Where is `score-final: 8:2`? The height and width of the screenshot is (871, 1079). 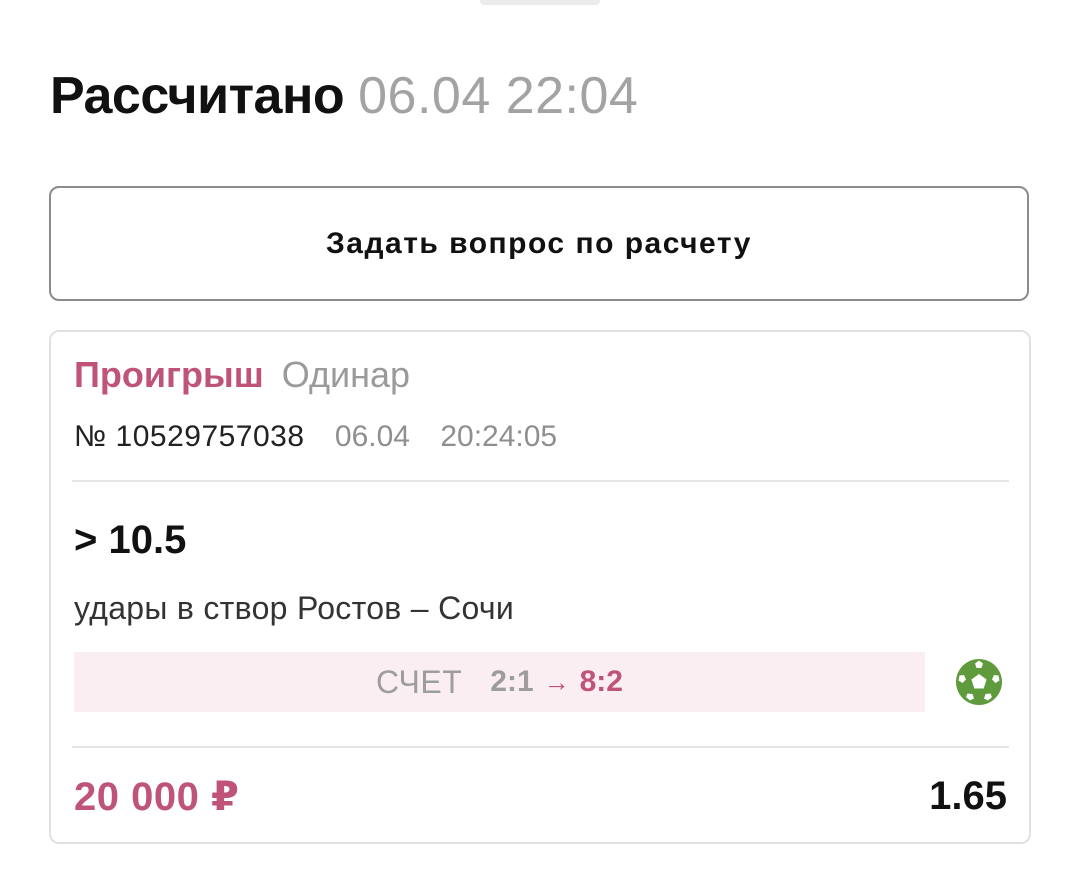
score-final: 8:2 is located at coordinates (601, 681).